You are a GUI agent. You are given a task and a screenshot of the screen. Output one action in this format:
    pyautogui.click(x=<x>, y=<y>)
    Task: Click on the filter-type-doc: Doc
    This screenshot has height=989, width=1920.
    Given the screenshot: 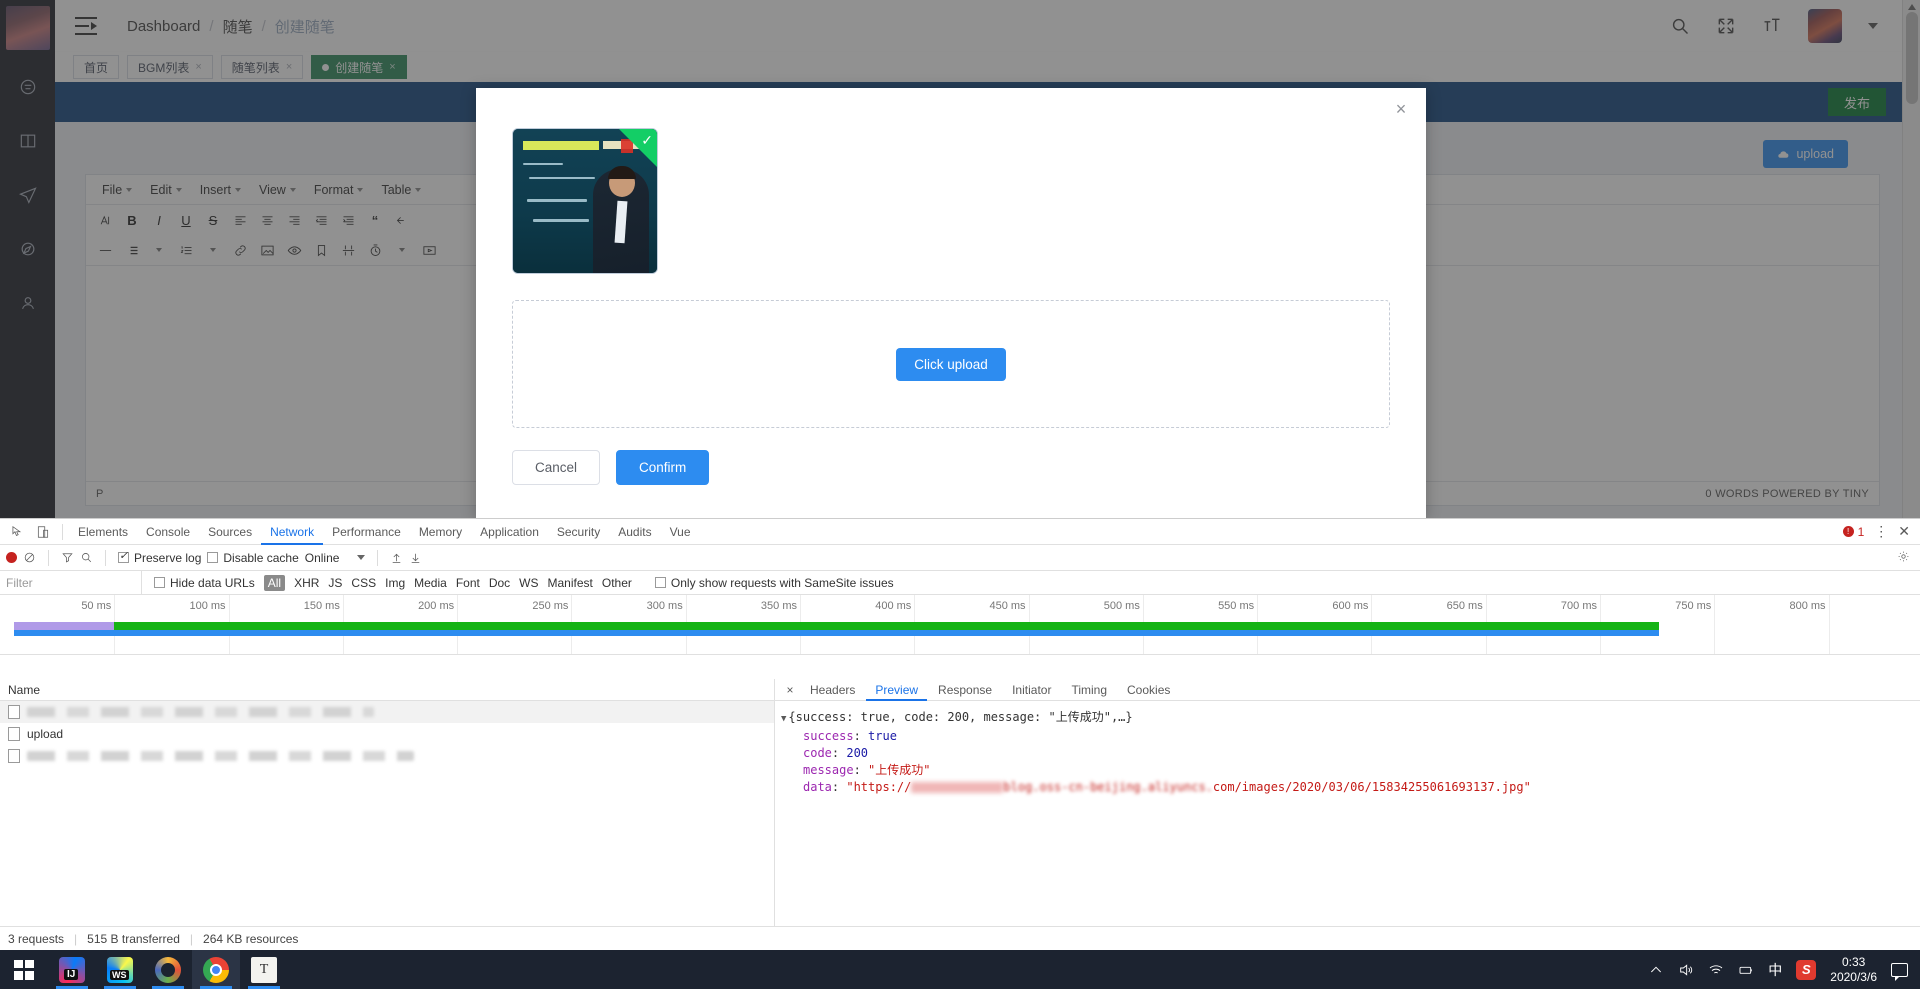 What is the action you would take?
    pyautogui.click(x=499, y=583)
    